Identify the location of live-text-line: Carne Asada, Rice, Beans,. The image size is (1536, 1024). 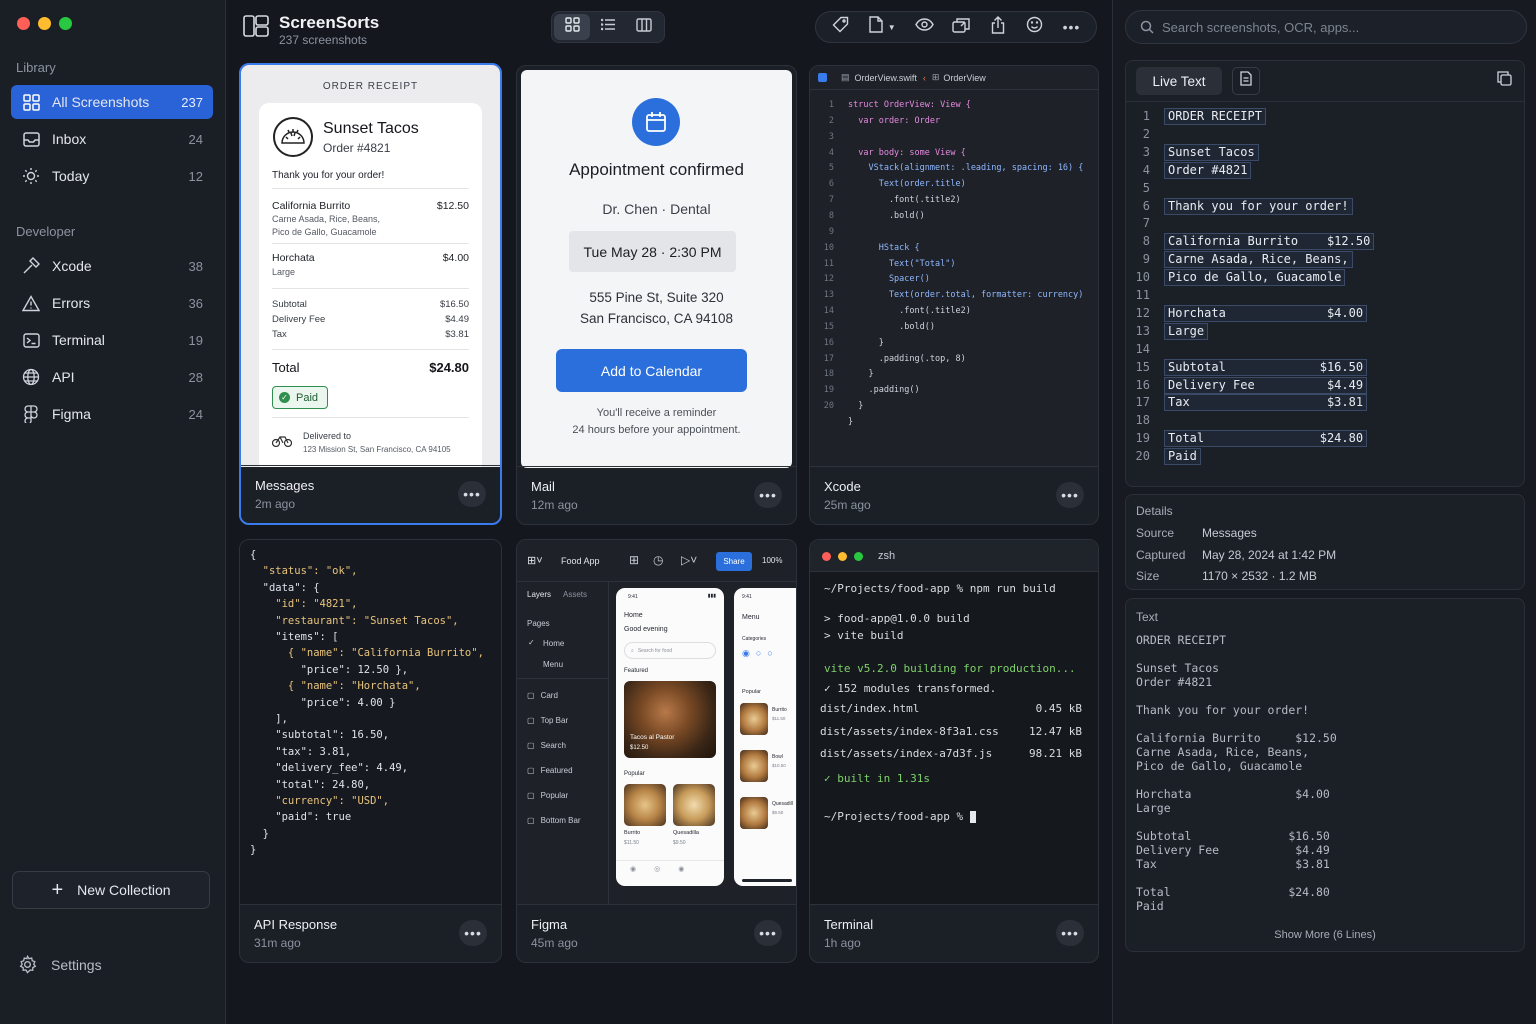
(1258, 260).